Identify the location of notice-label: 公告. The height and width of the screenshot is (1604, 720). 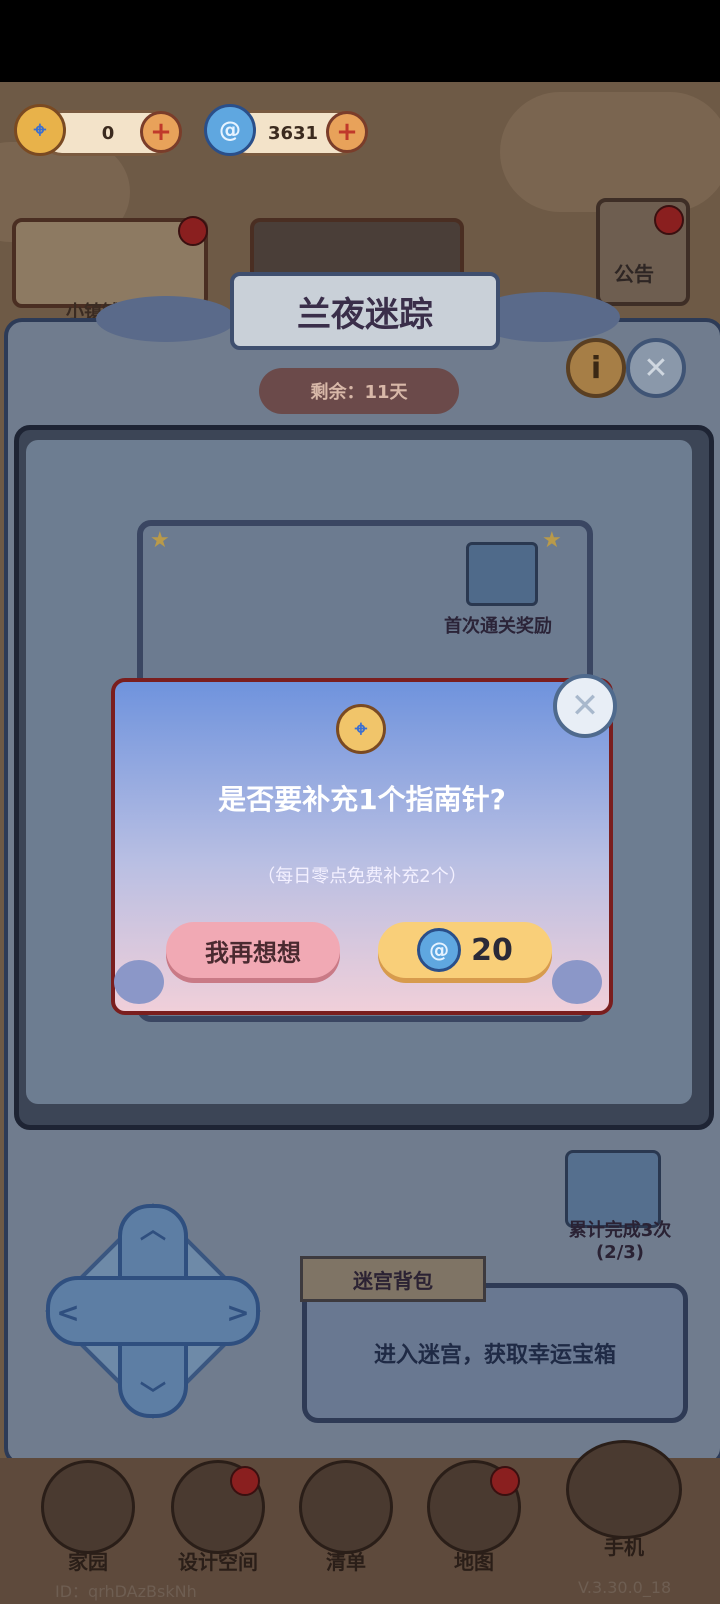
(634, 274).